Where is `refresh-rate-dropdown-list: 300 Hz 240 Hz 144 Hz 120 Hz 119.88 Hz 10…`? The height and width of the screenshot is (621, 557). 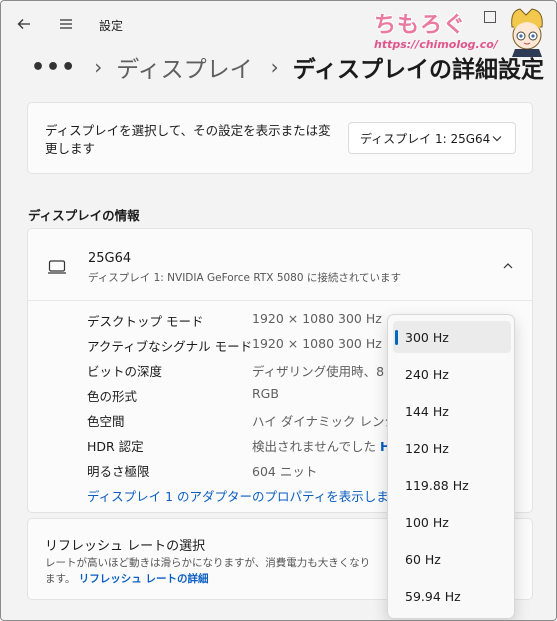
refresh-rate-dropdown-list: 300 Hz 240 Hz 144 Hz 120 Hz 119.88 Hz 10… is located at coordinates (451, 466).